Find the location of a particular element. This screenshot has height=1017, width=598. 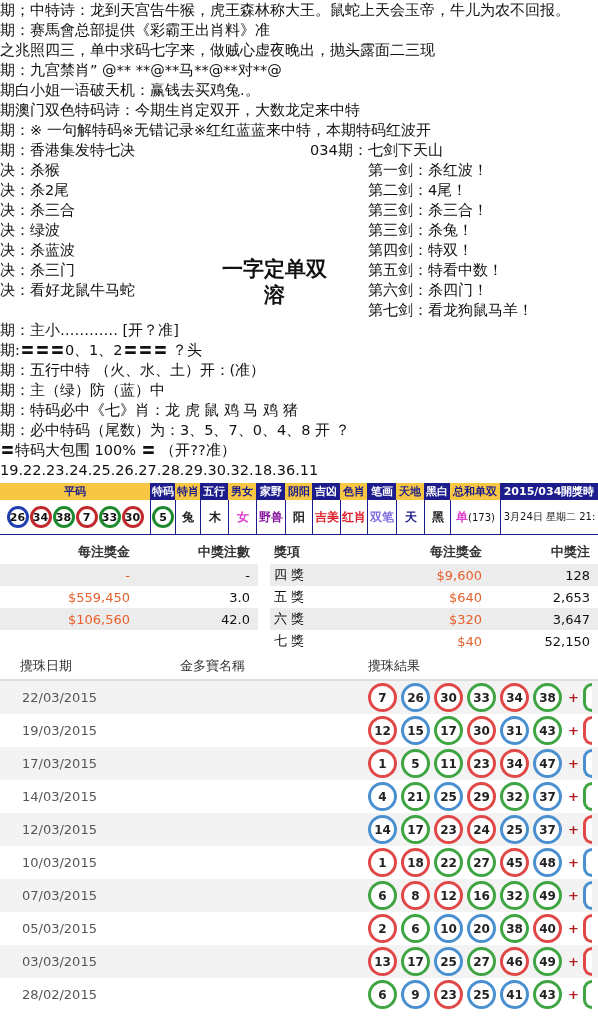

poem-line: 期：赛馬會总部提供《彩霸王出肖料》准 is located at coordinates (135, 30).